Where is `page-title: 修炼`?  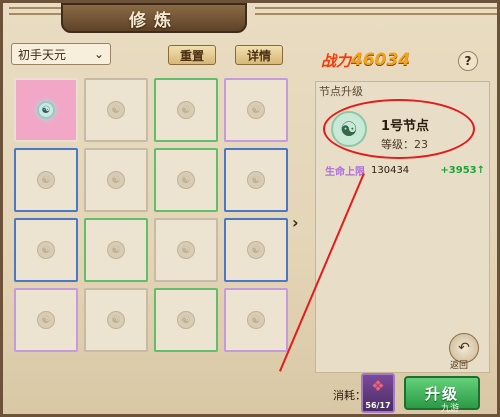
page-title: 修炼 is located at coordinates (154, 20).